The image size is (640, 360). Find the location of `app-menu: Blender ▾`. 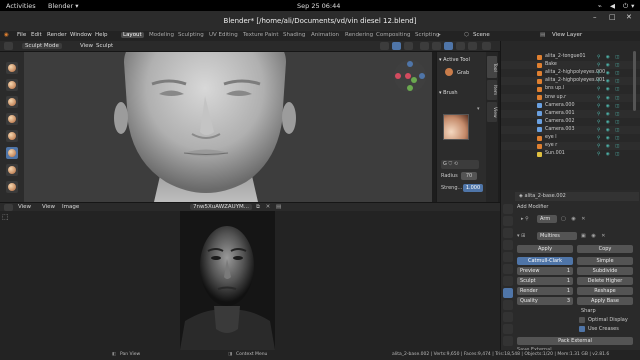

app-menu: Blender ▾ is located at coordinates (63, 6).